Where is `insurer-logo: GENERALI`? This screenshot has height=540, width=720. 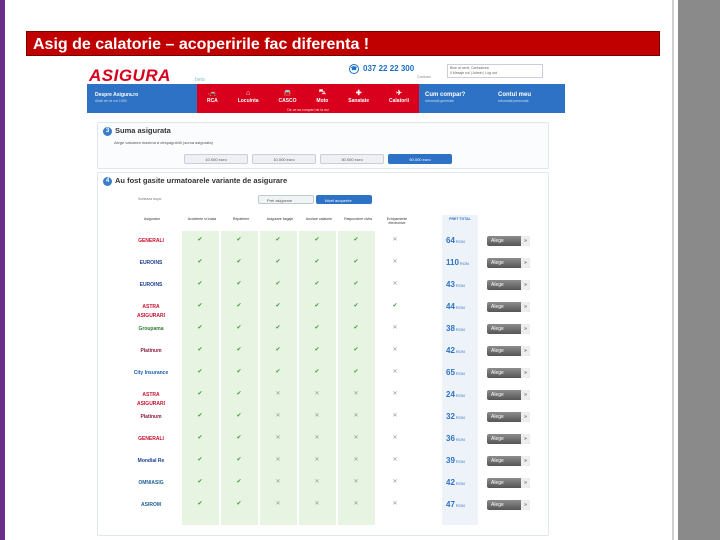
insurer-logo: GENERALI is located at coordinates (151, 241).